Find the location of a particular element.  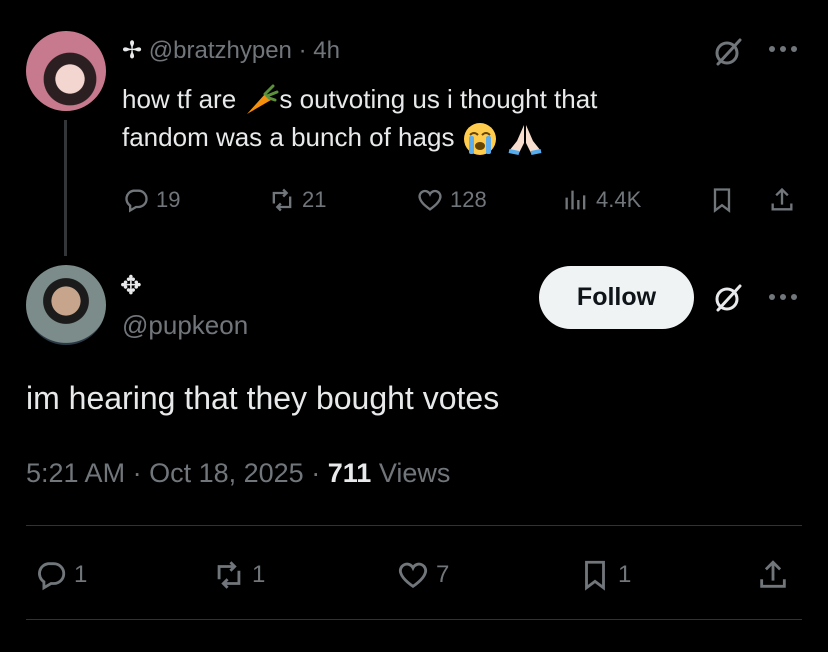

like-count: 7 is located at coordinates (443, 574).